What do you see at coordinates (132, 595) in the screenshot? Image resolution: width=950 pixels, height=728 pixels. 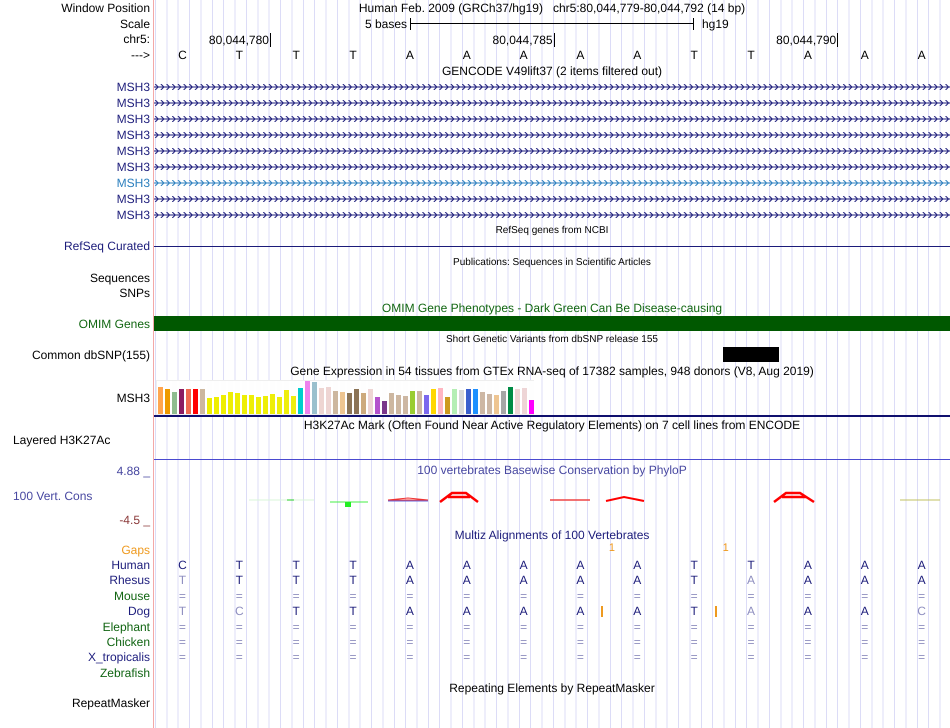 I see `species-label: Mouse` at bounding box center [132, 595].